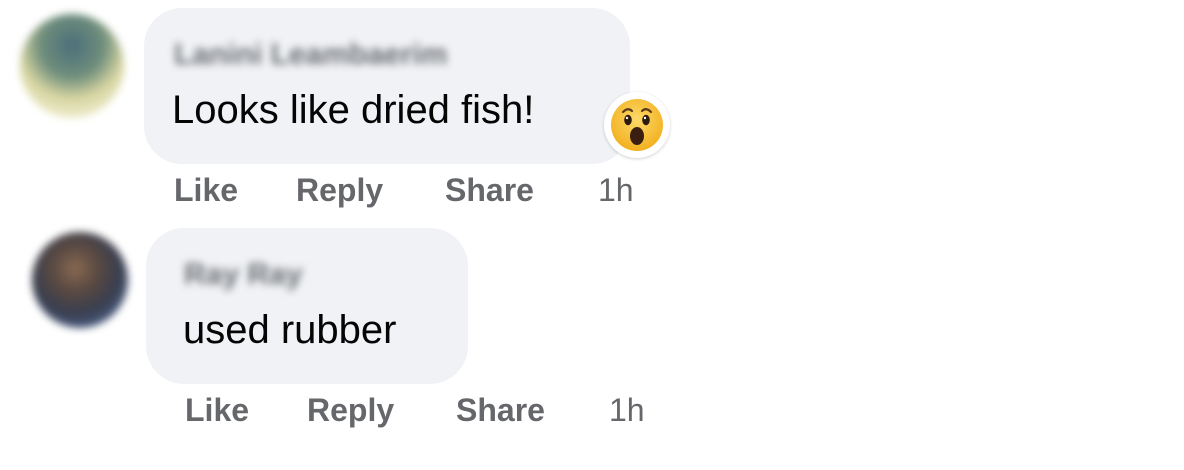 The image size is (1184, 470). Describe the element at coordinates (353, 110) in the screenshot. I see `comment-text: Looks like dried fish!` at that location.